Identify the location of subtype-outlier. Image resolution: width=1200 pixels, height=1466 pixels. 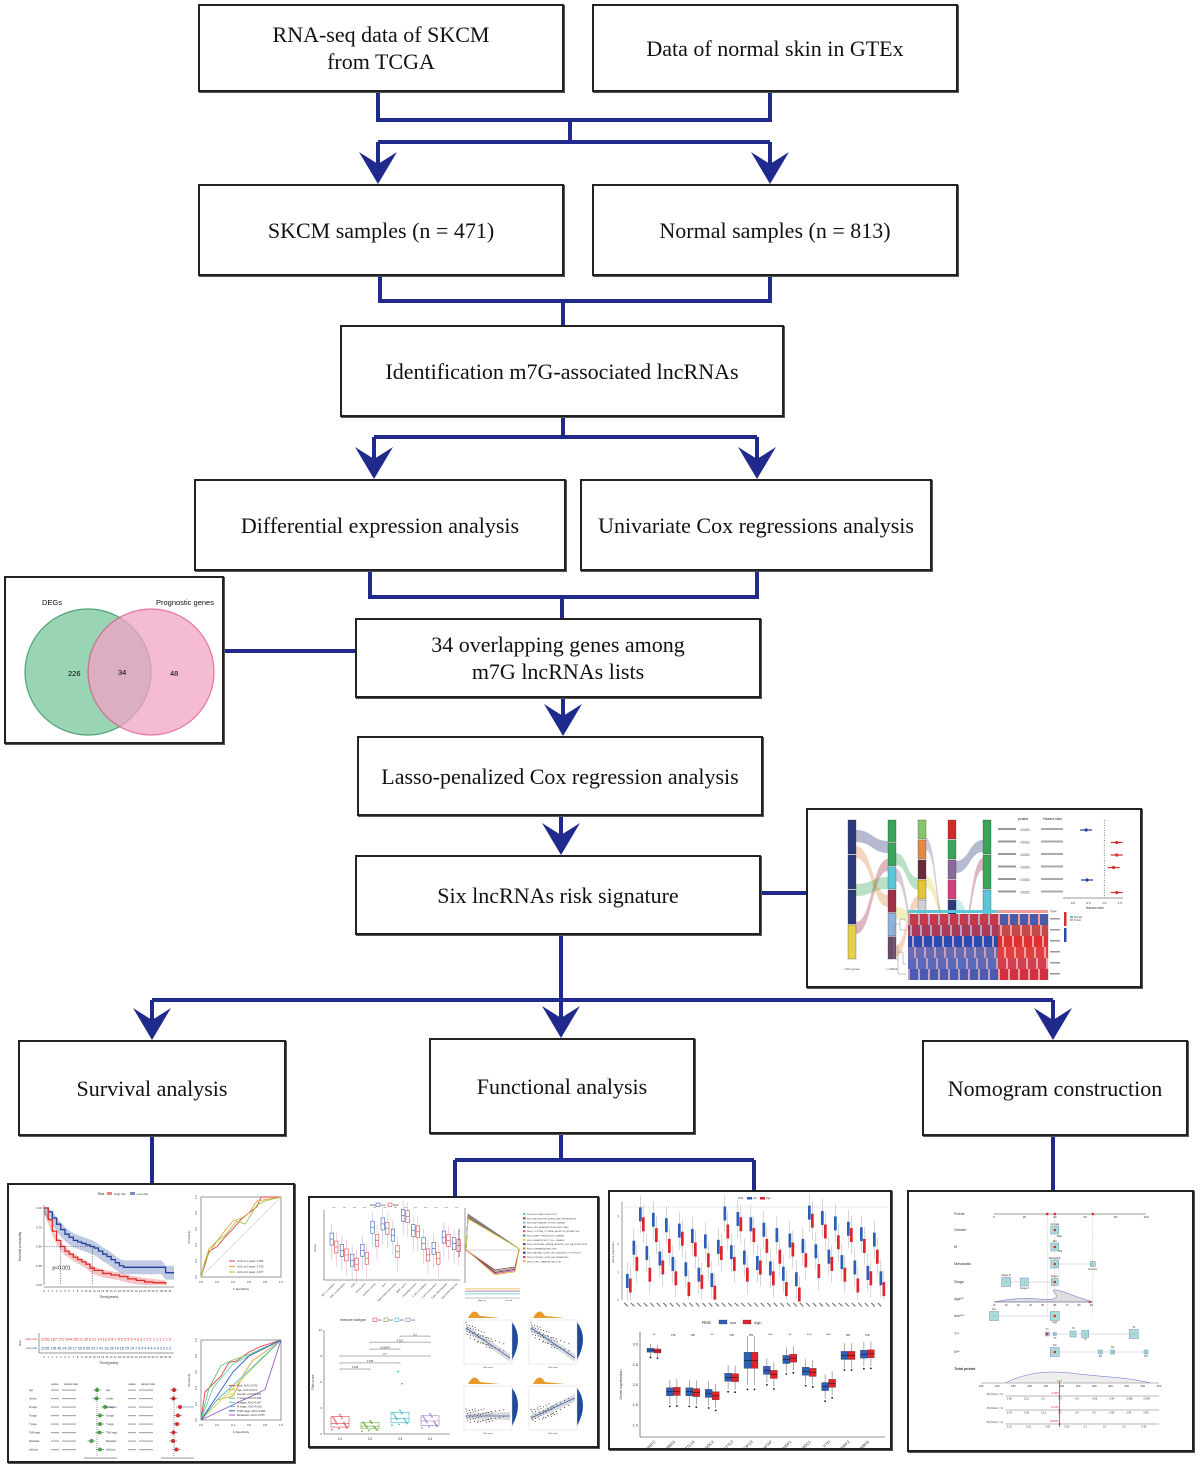
(398, 1371).